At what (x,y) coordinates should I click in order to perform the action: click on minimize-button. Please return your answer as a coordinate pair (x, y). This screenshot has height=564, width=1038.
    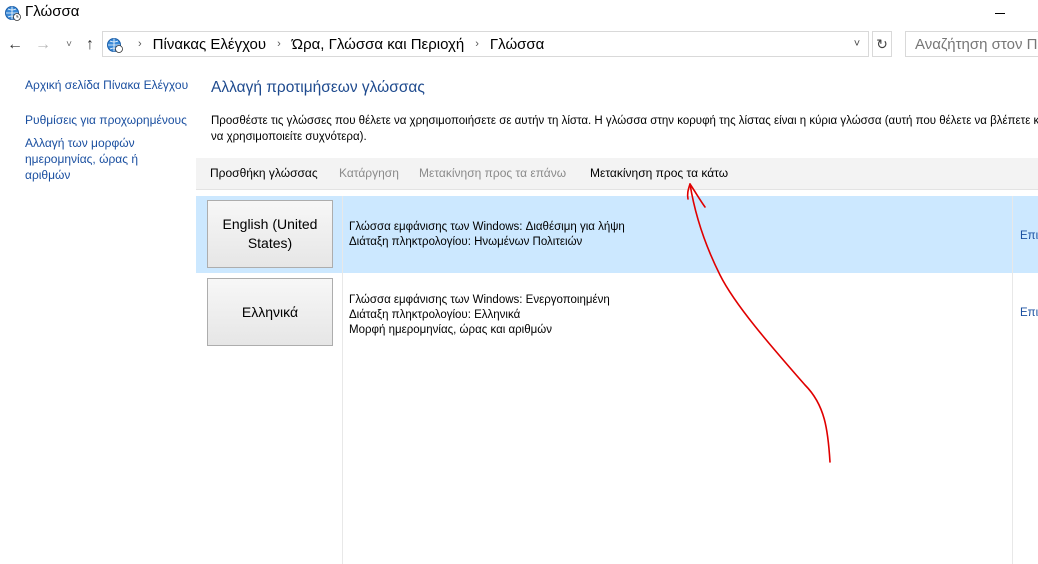
    Looking at the image, I should click on (1000, 13).